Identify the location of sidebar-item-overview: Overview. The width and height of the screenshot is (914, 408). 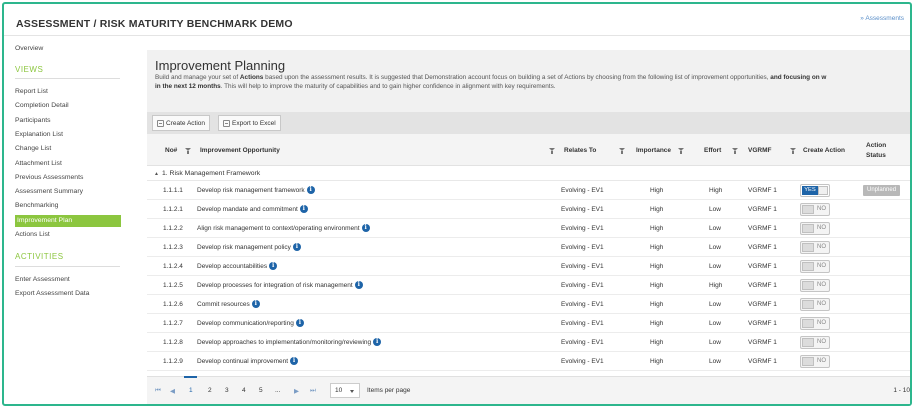
(29, 48).